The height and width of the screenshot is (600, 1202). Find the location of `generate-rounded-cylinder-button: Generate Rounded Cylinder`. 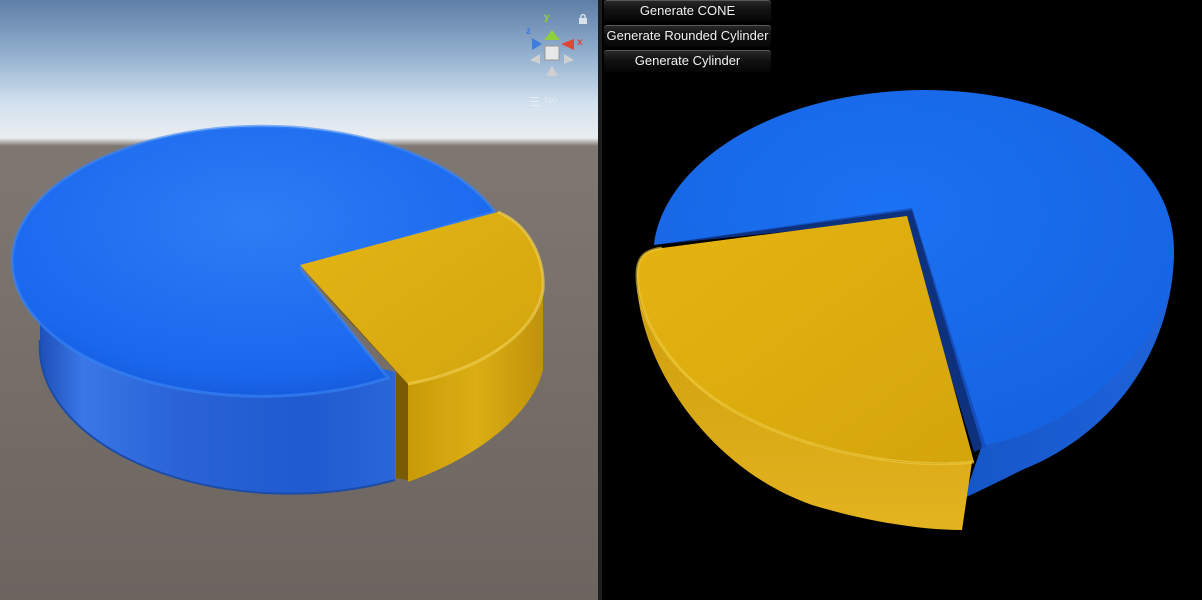

generate-rounded-cylinder-button: Generate Rounded Cylinder is located at coordinates (687, 36).